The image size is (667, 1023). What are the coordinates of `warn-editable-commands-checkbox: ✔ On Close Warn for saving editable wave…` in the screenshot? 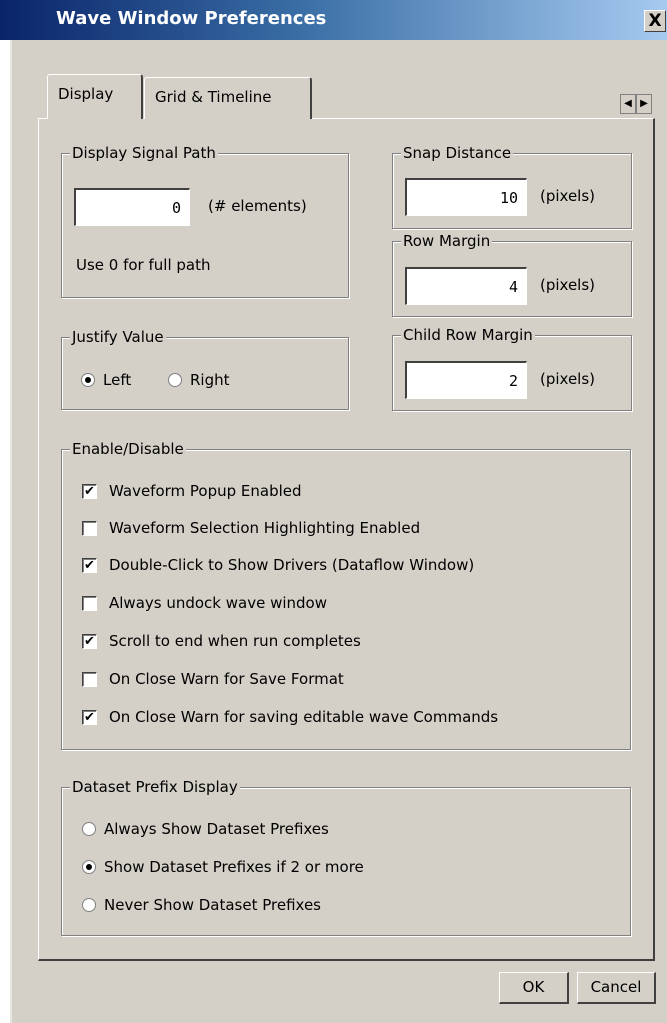 It's located at (290, 717).